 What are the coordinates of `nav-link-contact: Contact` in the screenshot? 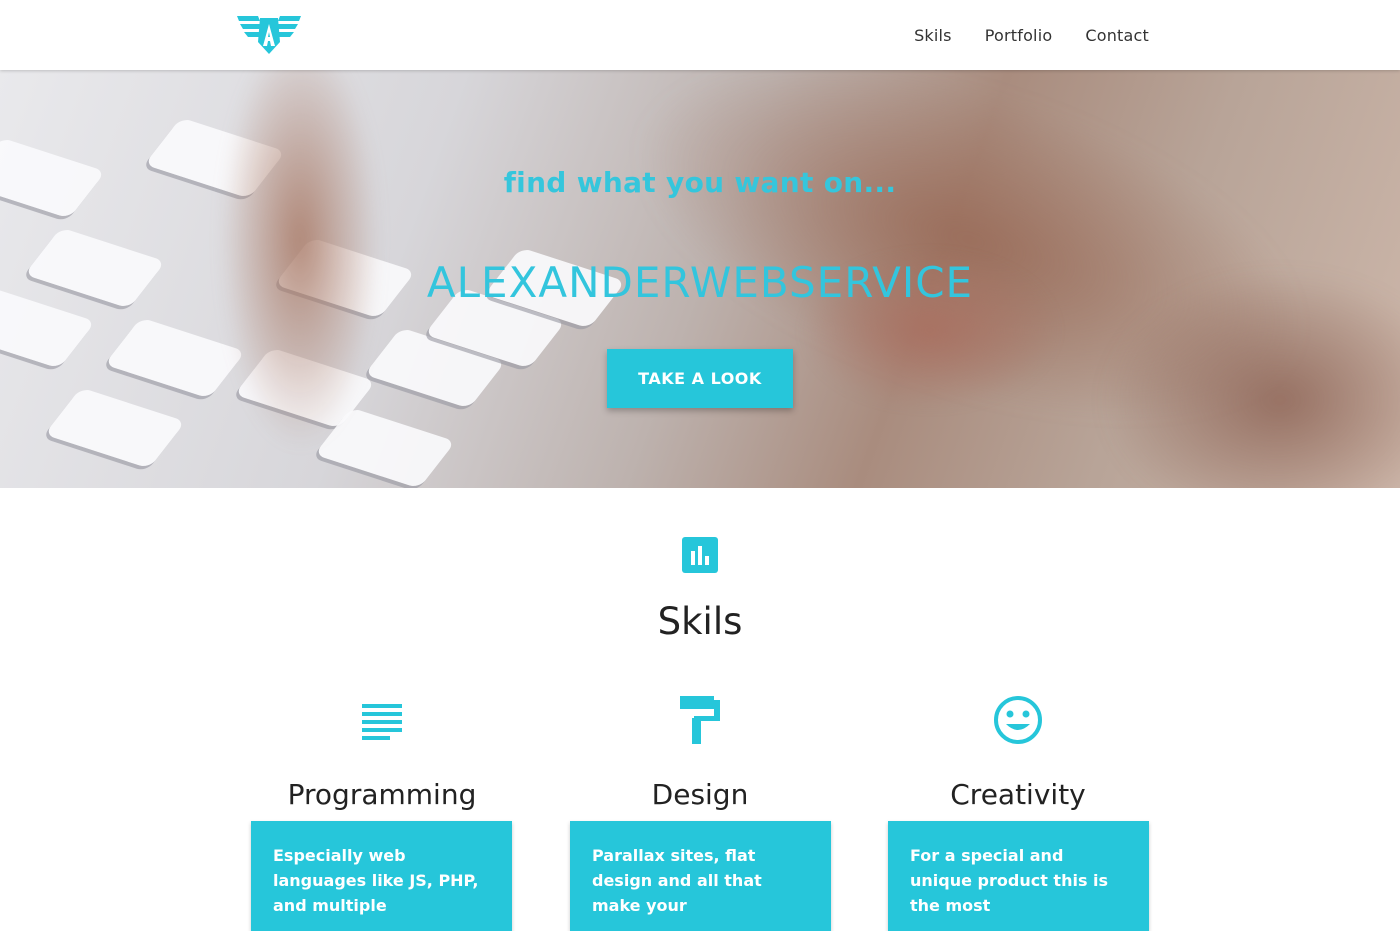 It's located at (1117, 35).